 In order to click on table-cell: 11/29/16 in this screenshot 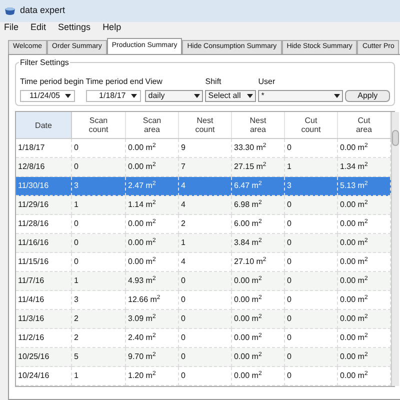, I will do `click(33, 205)`.